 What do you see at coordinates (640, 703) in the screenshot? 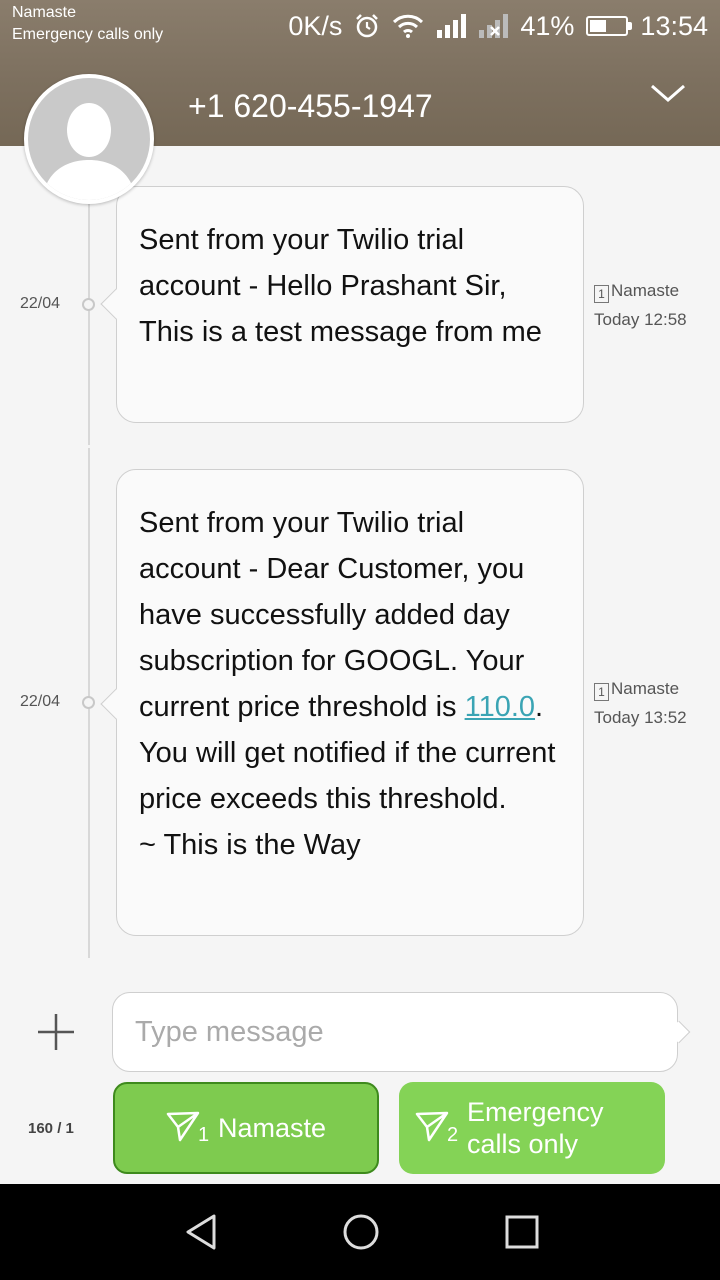
I see `message-meta: 1 Namaste Today 13:52` at bounding box center [640, 703].